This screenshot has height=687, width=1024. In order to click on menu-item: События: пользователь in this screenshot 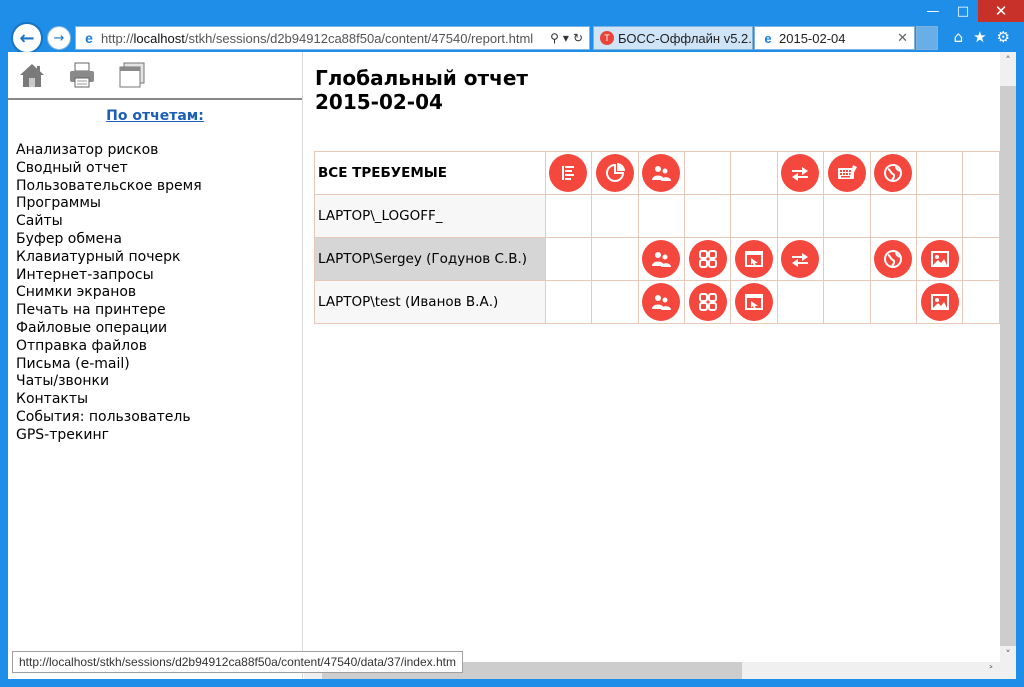, I will do `click(159, 418)`.